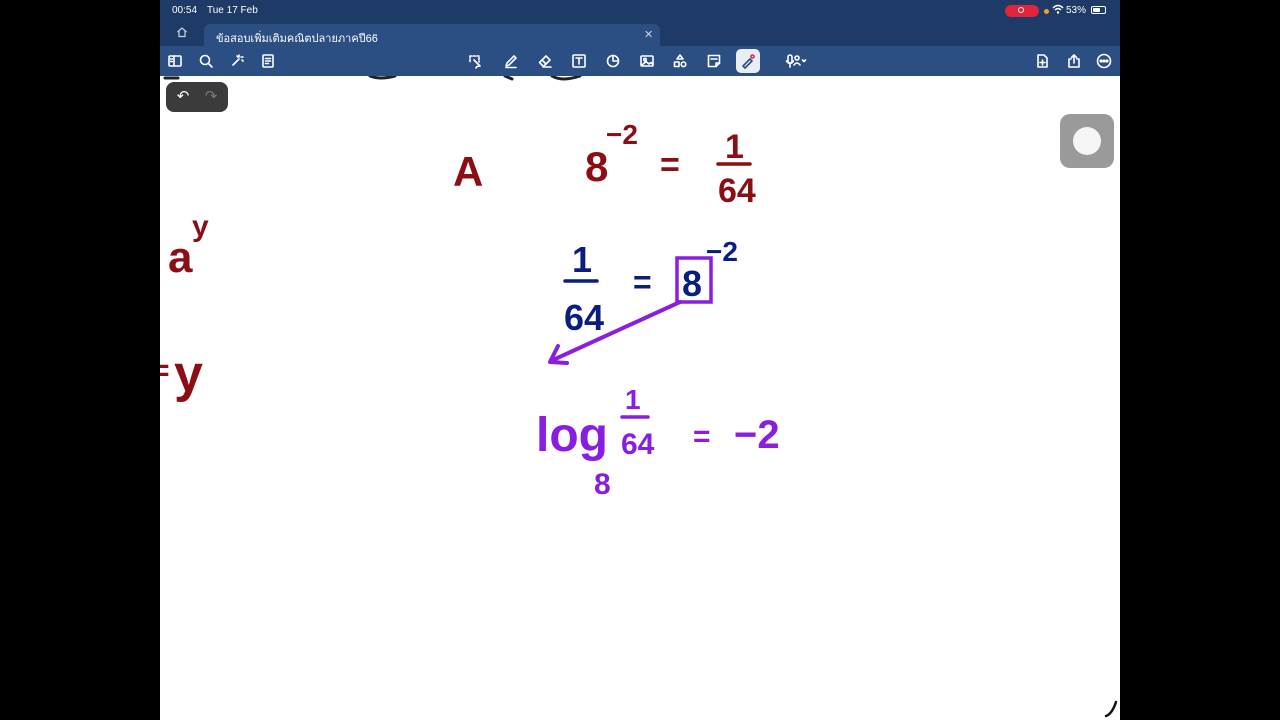  Describe the element at coordinates (638, 444) in the screenshot. I see `fraction-denominator-3: 64` at that location.